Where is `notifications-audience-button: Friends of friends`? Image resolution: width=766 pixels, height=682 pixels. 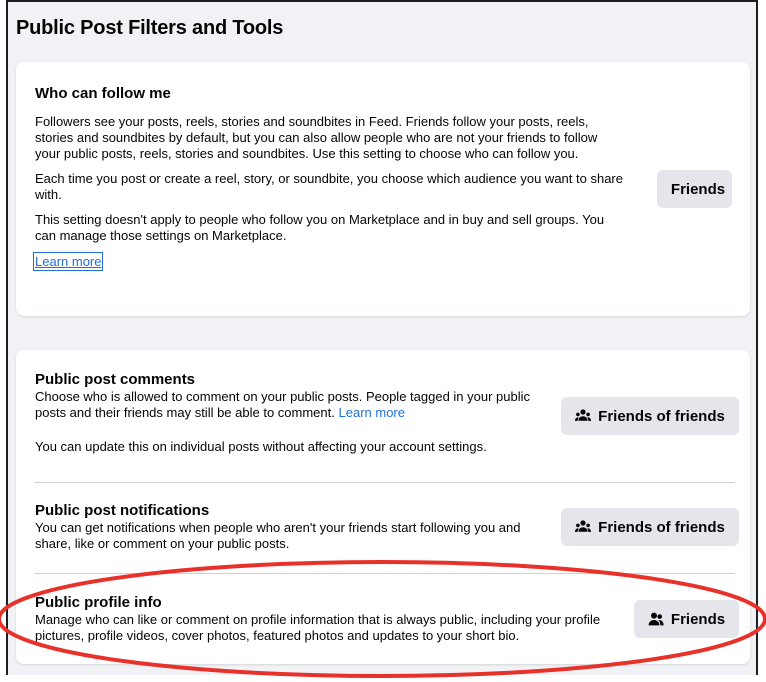
notifications-audience-button: Friends of friends is located at coordinates (650, 527).